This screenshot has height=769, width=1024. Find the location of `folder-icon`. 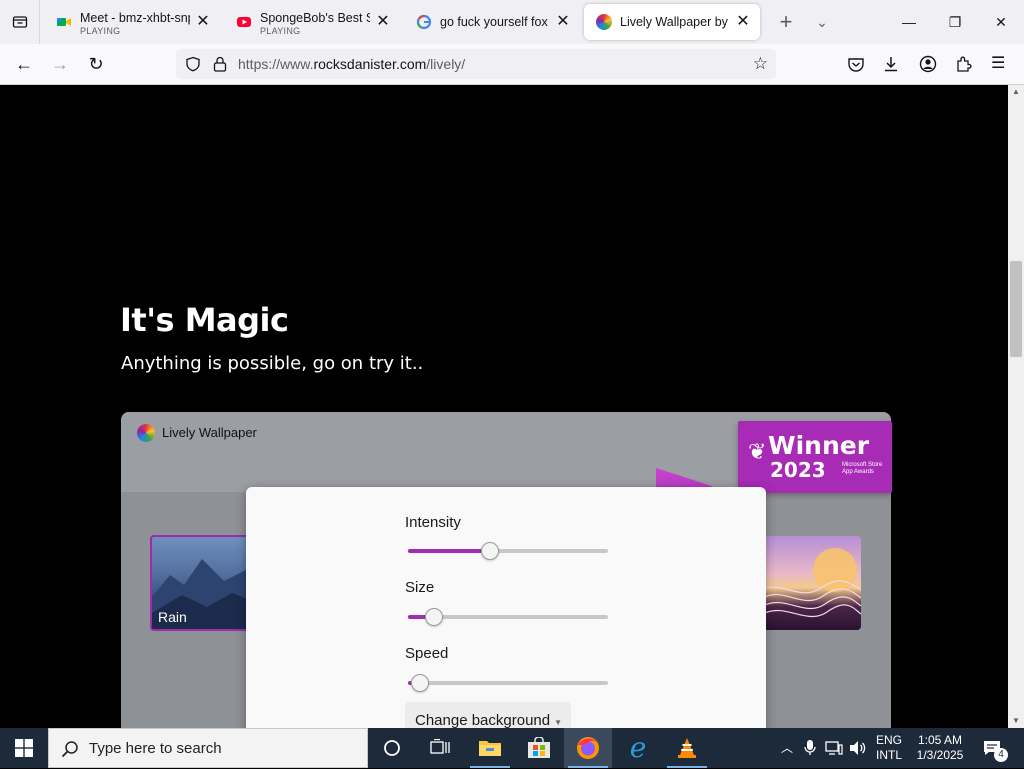

folder-icon is located at coordinates (490, 748).